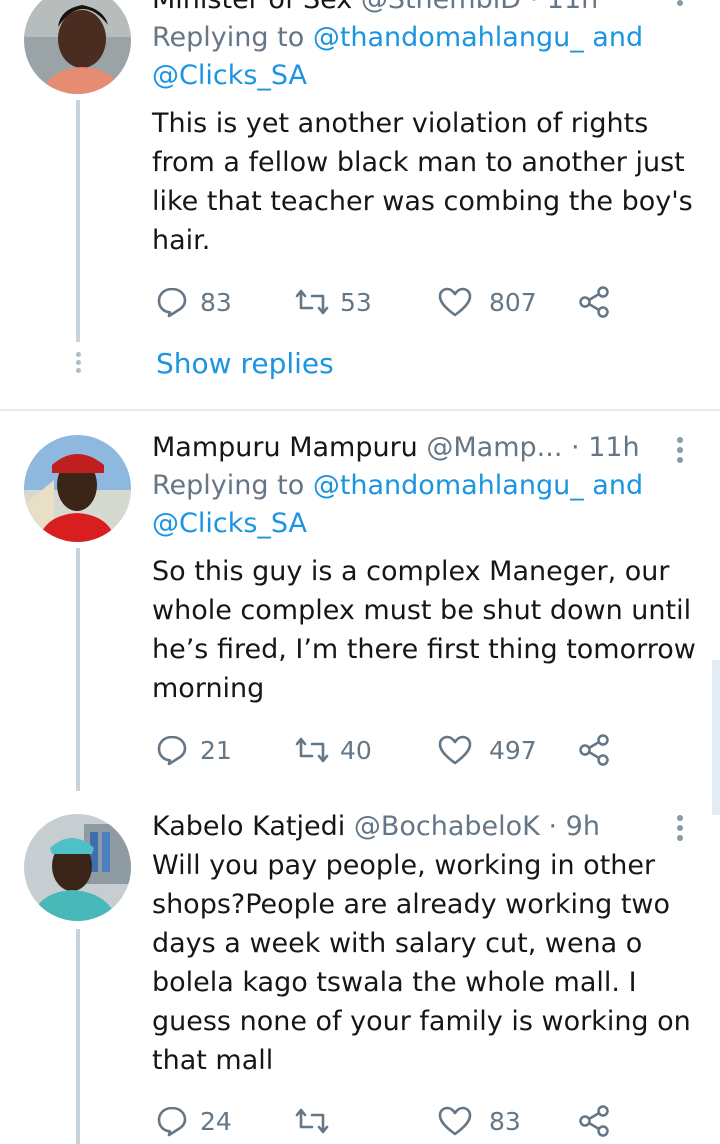 The width and height of the screenshot is (720, 1144). I want to click on retweet-button, so click(317, 1121).